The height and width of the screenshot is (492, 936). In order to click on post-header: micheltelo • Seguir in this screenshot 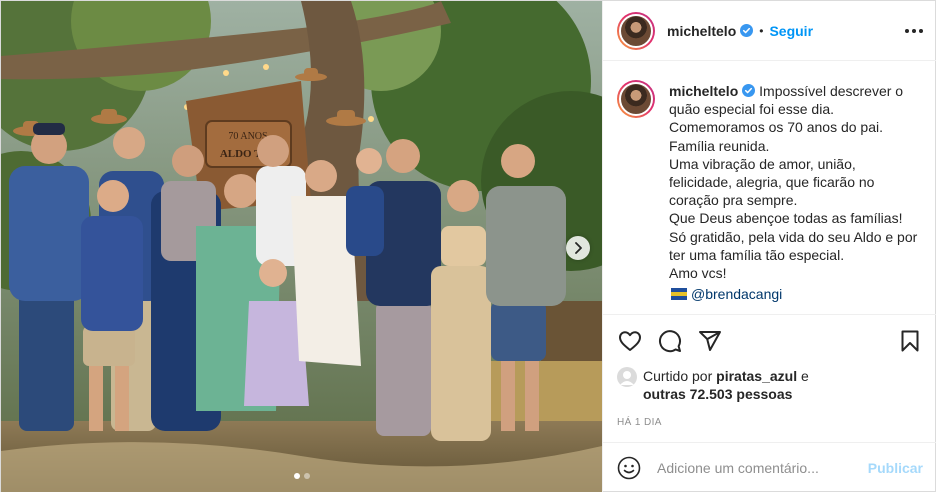, I will do `click(769, 31)`.